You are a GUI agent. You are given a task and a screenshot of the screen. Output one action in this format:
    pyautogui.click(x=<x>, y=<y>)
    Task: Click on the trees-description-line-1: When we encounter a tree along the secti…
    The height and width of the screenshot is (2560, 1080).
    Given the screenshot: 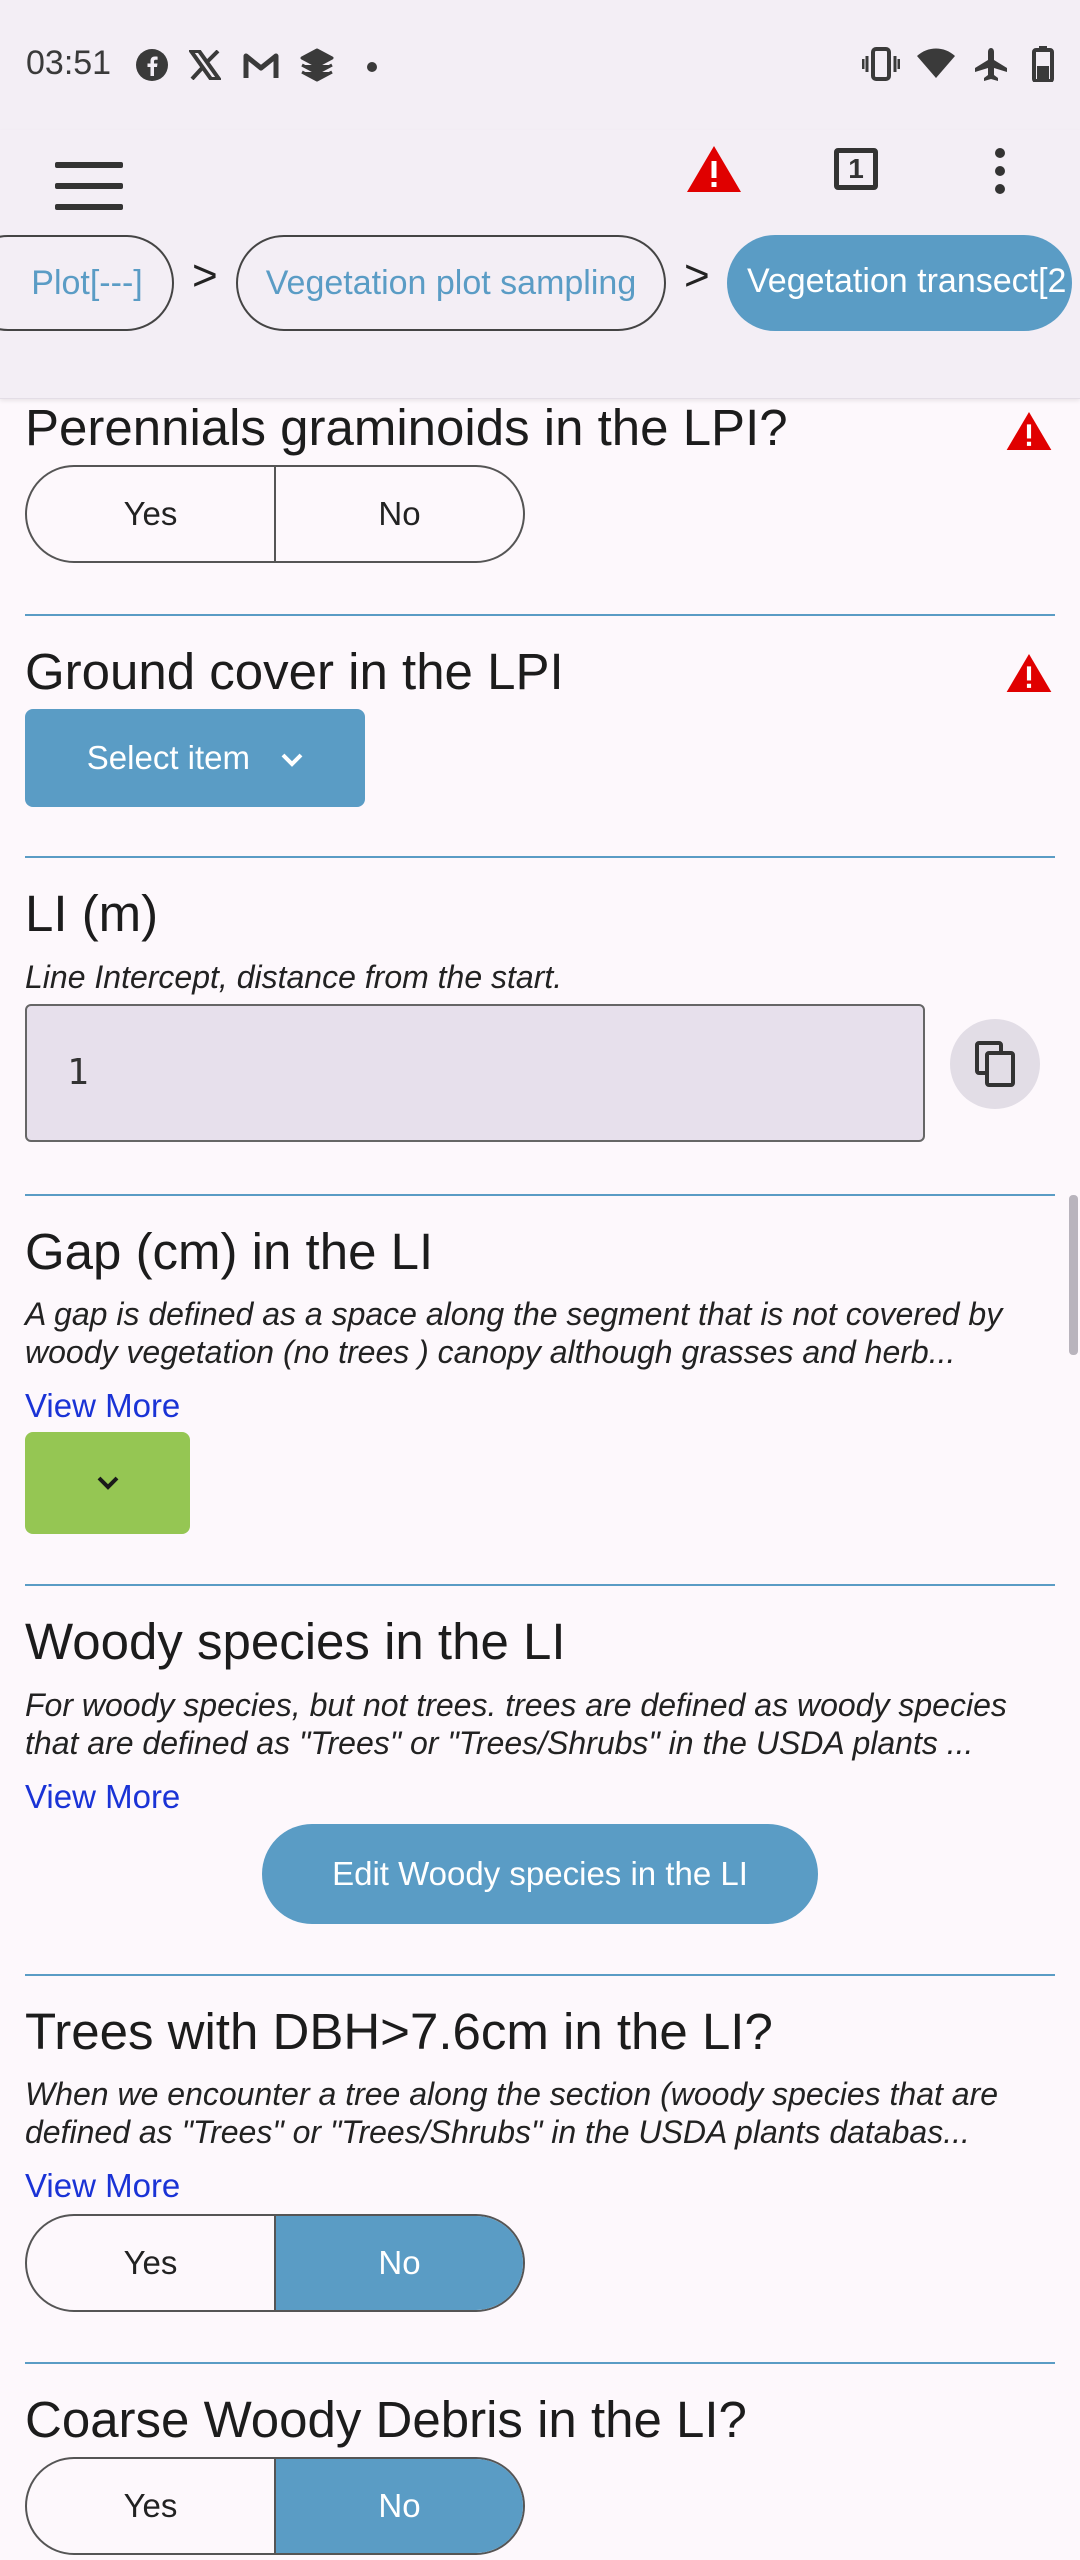 What is the action you would take?
    pyautogui.click(x=512, y=2094)
    